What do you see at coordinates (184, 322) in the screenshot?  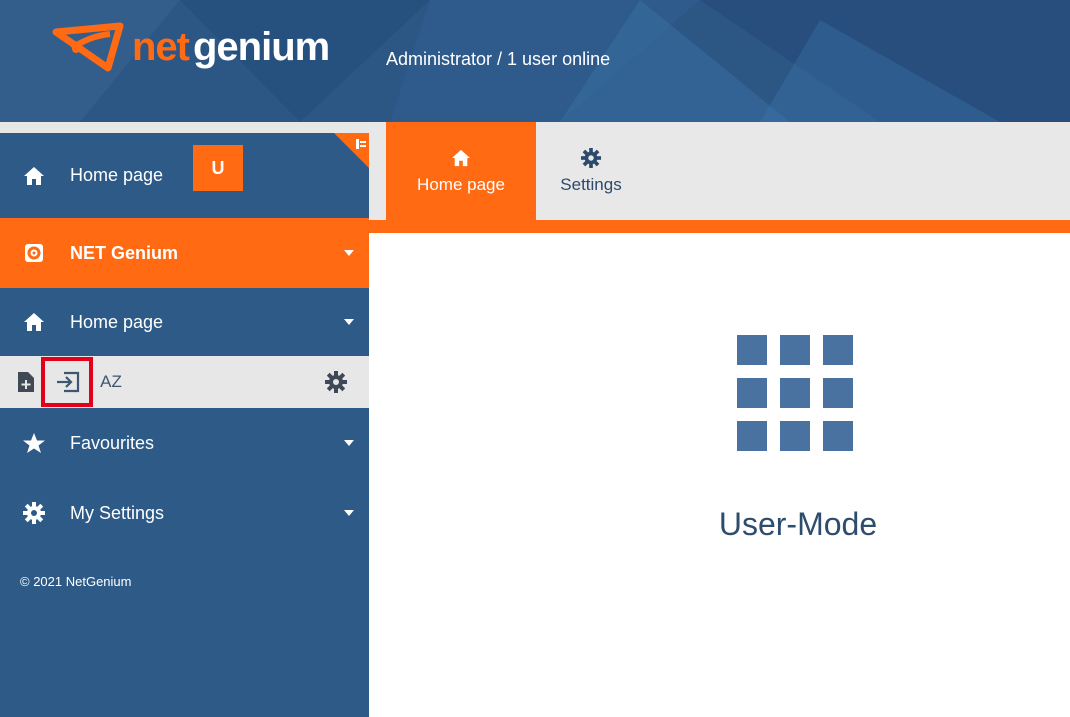 I see `sidebar-item-home-page: Home page` at bounding box center [184, 322].